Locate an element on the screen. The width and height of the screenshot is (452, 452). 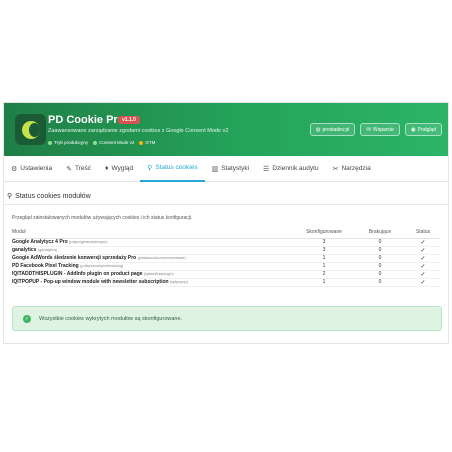
module-name: Google Analytycz 4 Pro is located at coordinates (40, 242).